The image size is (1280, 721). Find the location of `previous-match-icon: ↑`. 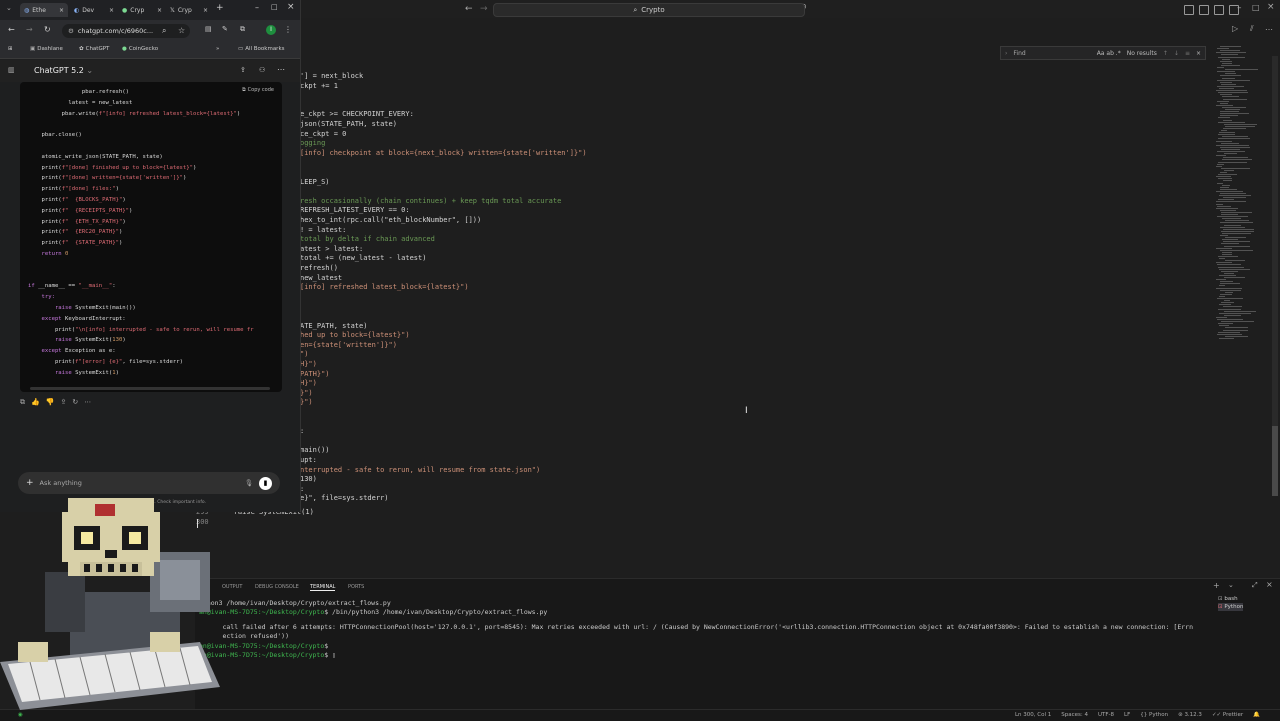

previous-match-icon: ↑ is located at coordinates (1165, 53).